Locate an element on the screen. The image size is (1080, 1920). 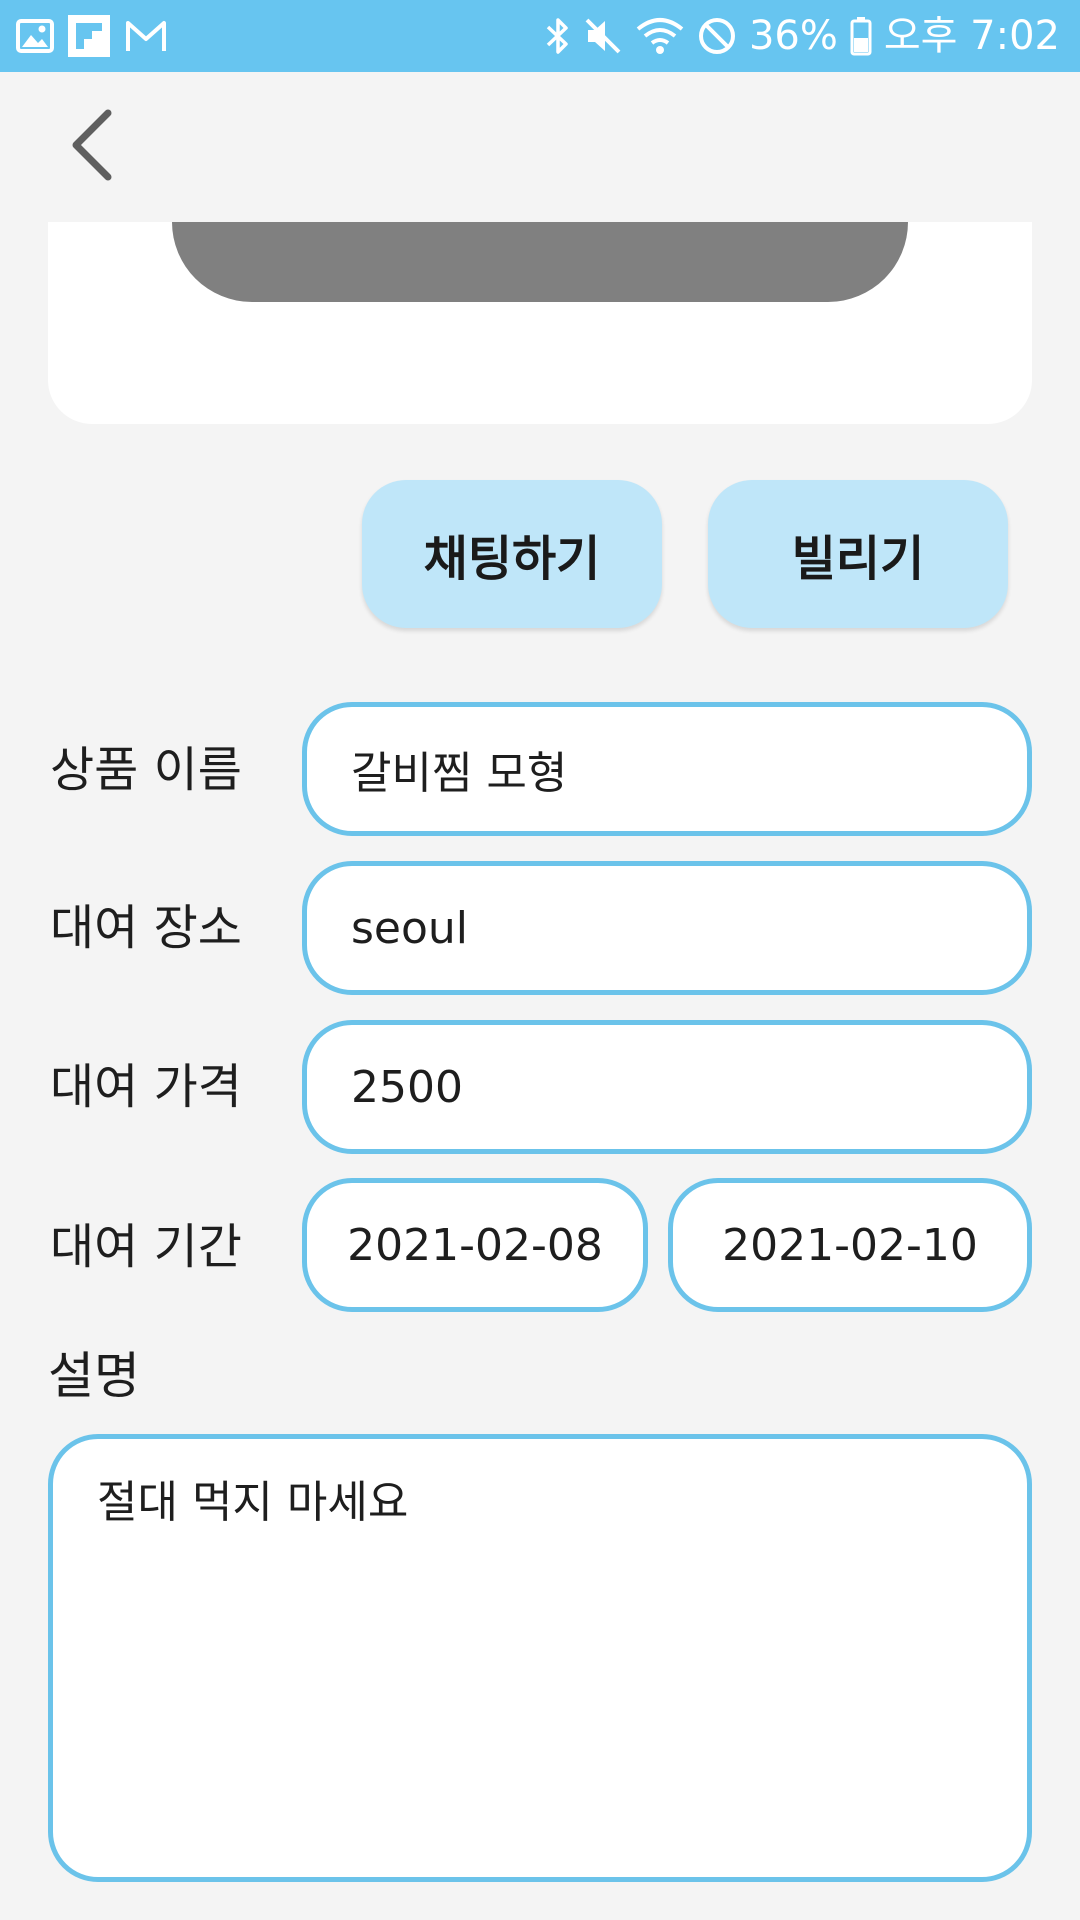
chat-button: 채팅하기 is located at coordinates (512, 554).